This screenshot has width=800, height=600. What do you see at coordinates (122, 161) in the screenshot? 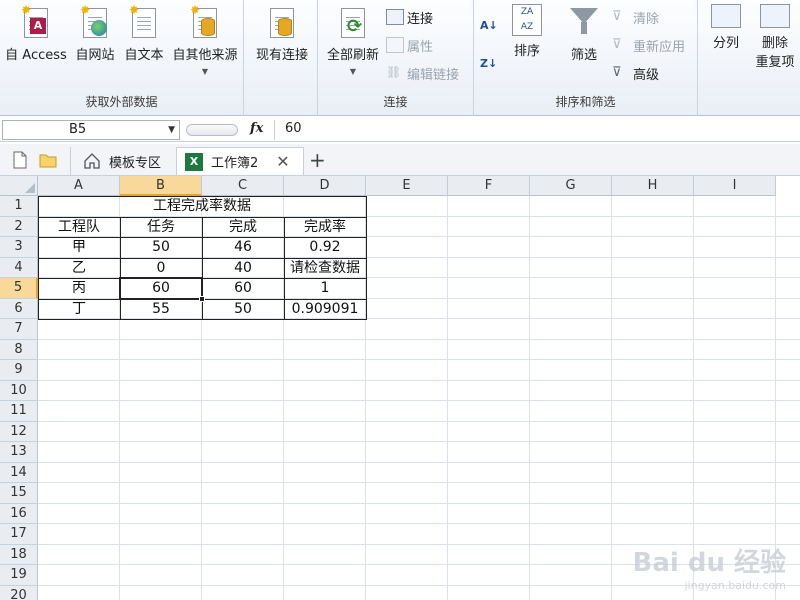
I see `tab-template-zone: 模板专区` at bounding box center [122, 161].